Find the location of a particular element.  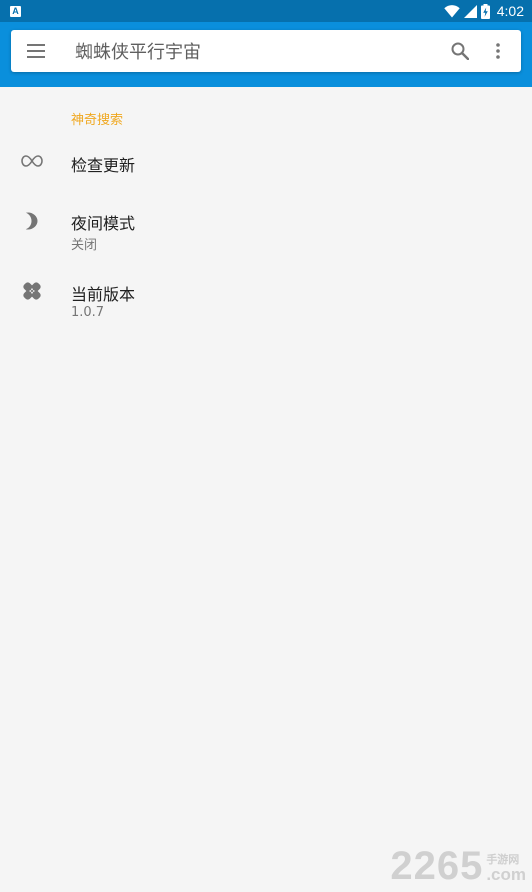

battery-charging-icon is located at coordinates (485, 11).